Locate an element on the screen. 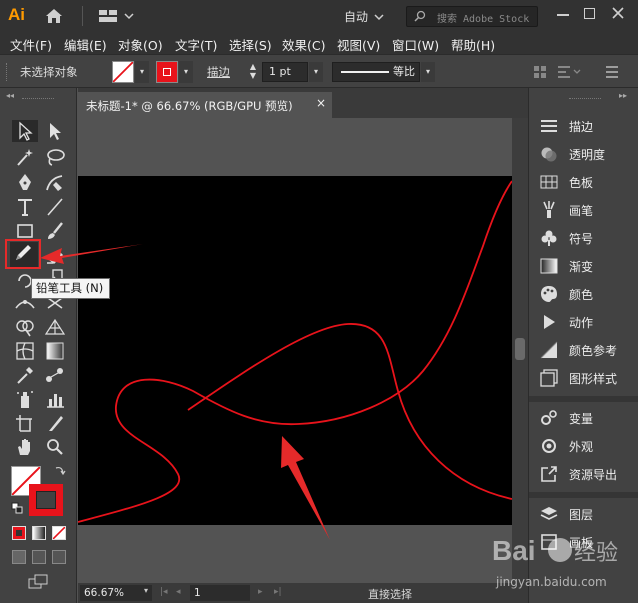 This screenshot has height=603, width=638. panel-brushes: 画笔 is located at coordinates (583, 210).